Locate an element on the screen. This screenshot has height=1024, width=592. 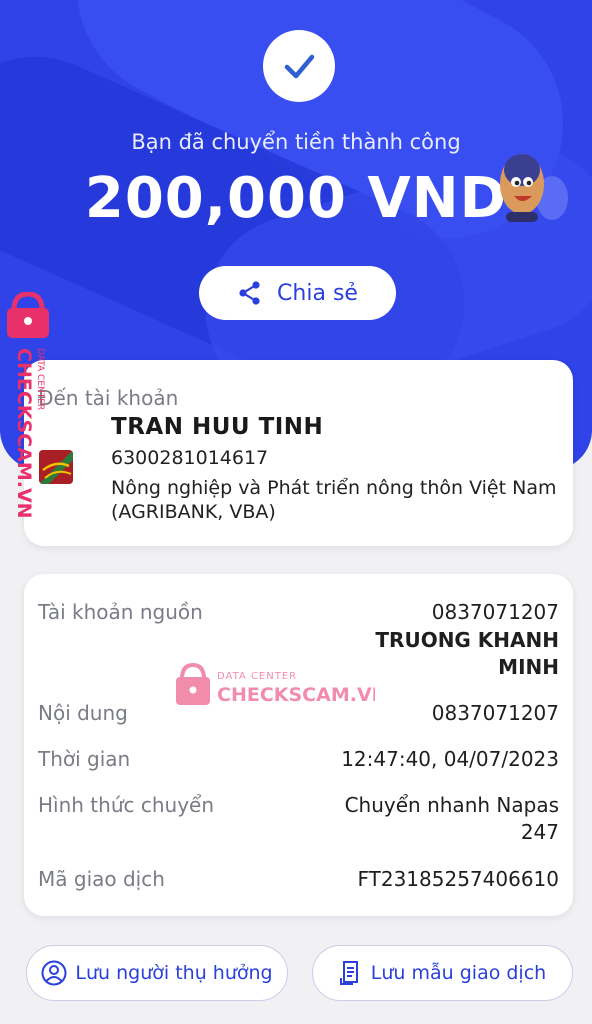
transaction-id-value: FT23185257406610 is located at coordinates (458, 879).